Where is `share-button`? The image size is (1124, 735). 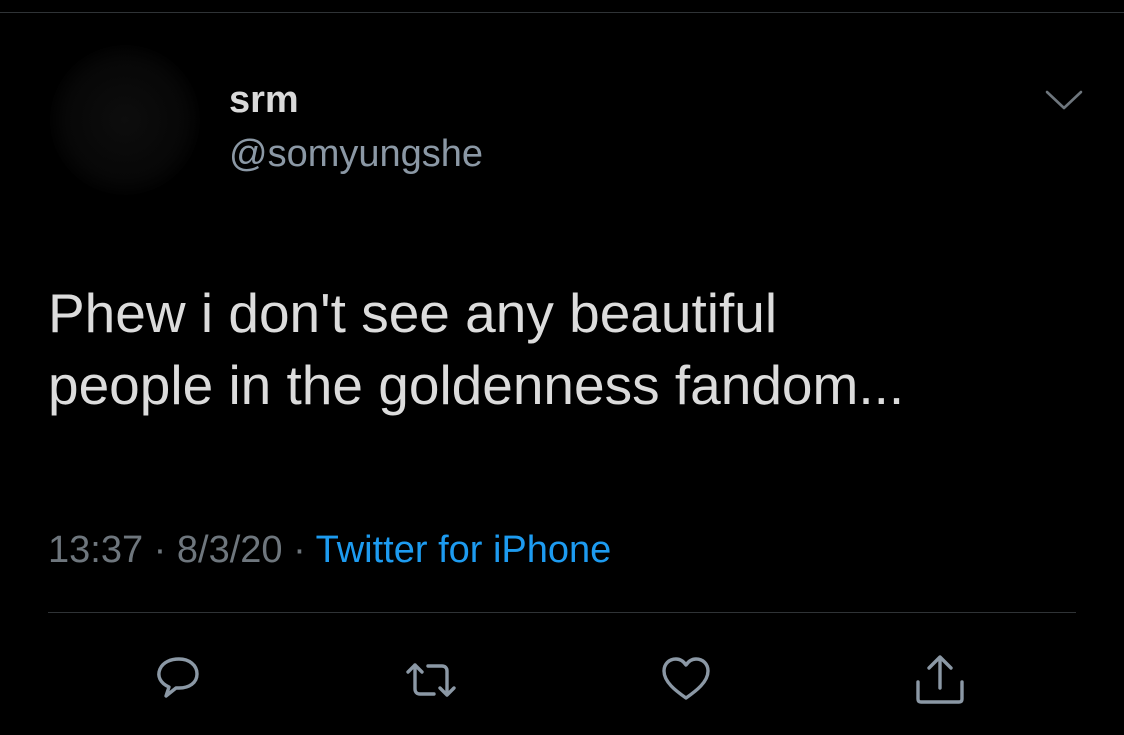
share-button is located at coordinates (940, 680).